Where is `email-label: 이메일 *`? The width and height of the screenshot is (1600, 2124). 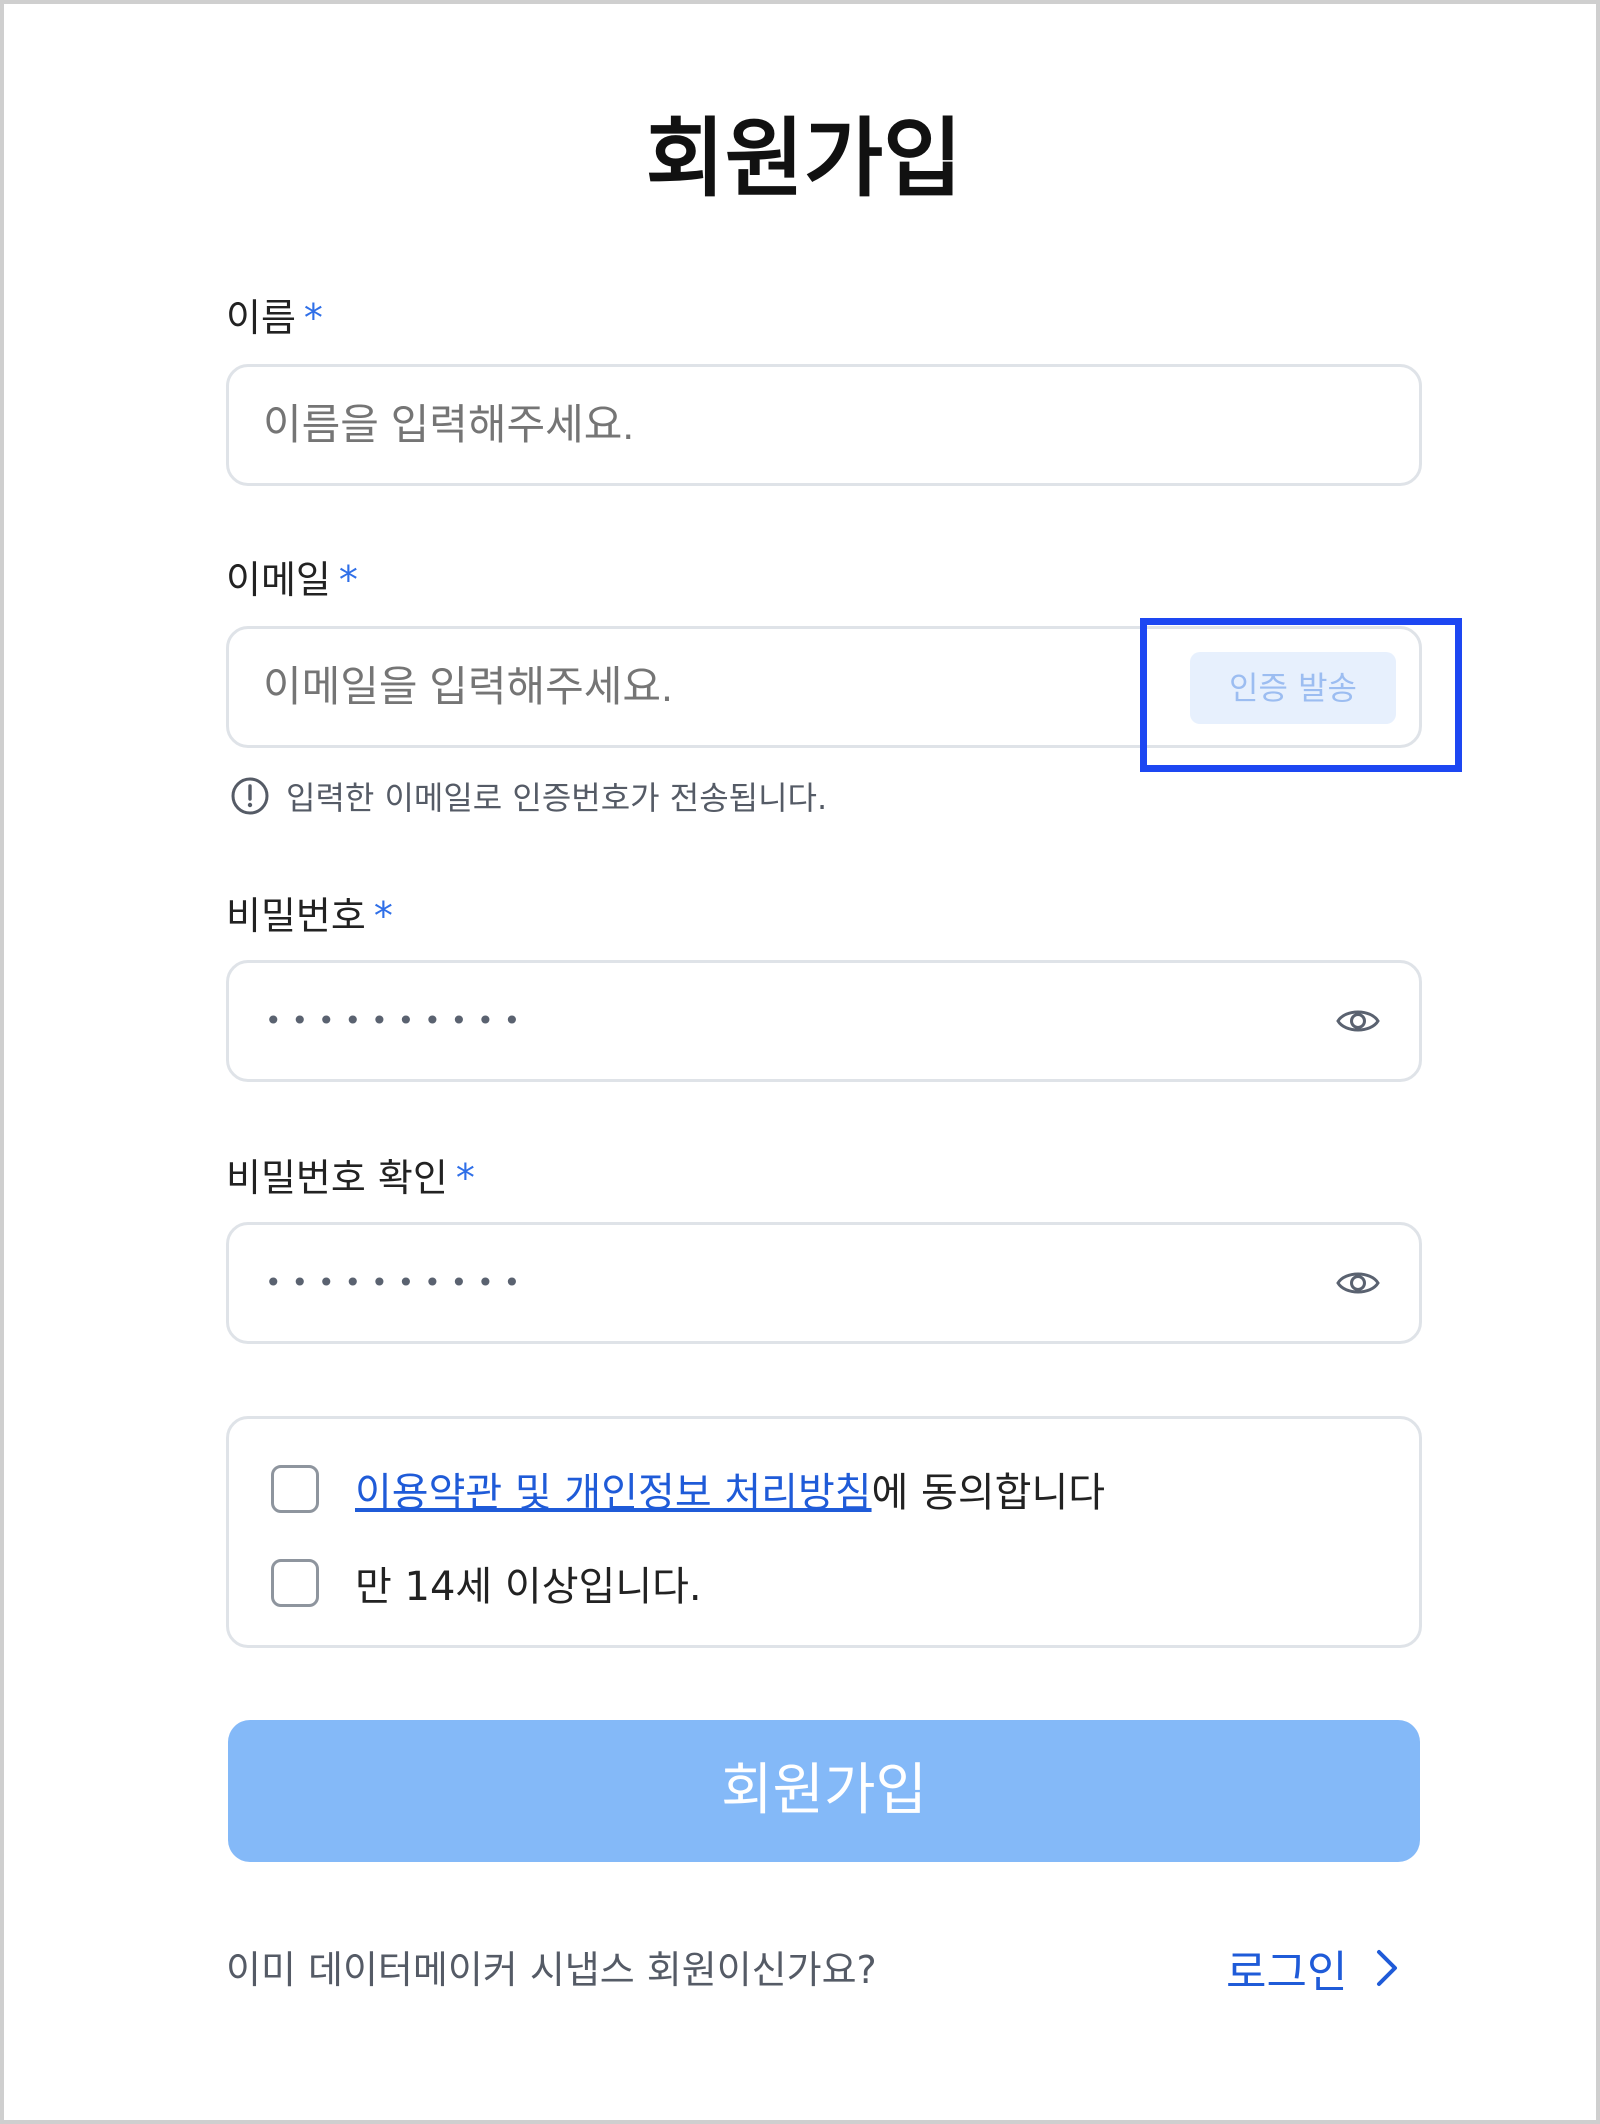 email-label: 이메일 * is located at coordinates (292, 580).